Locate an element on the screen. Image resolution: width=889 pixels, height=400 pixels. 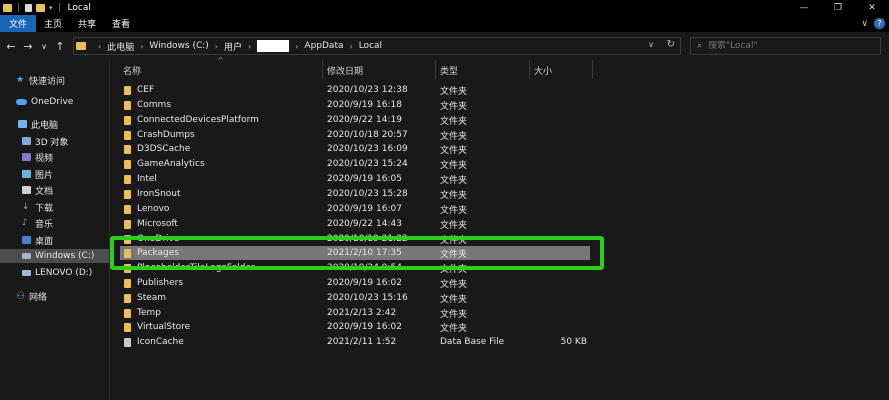
refresh-icon: ↻ is located at coordinates (671, 44).